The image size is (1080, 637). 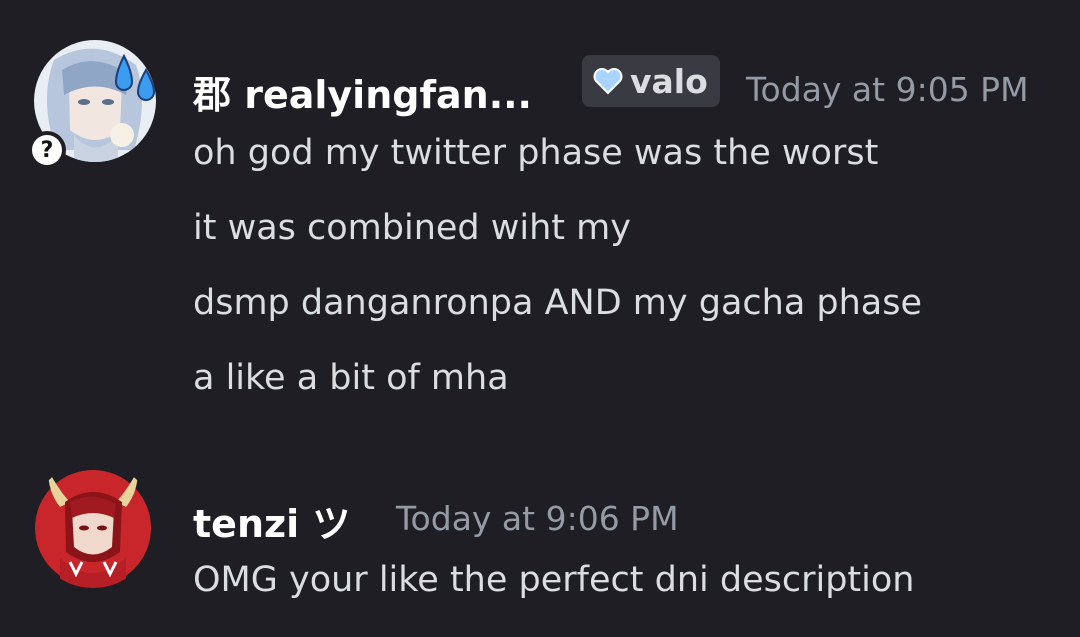 What do you see at coordinates (669, 81) in the screenshot?
I see `tag-label: valo` at bounding box center [669, 81].